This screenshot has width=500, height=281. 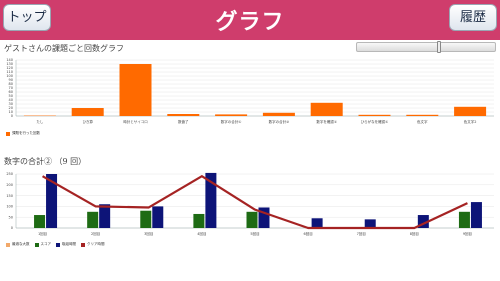 I want to click on x-tick-label: 8回目, so click(x=414, y=233).